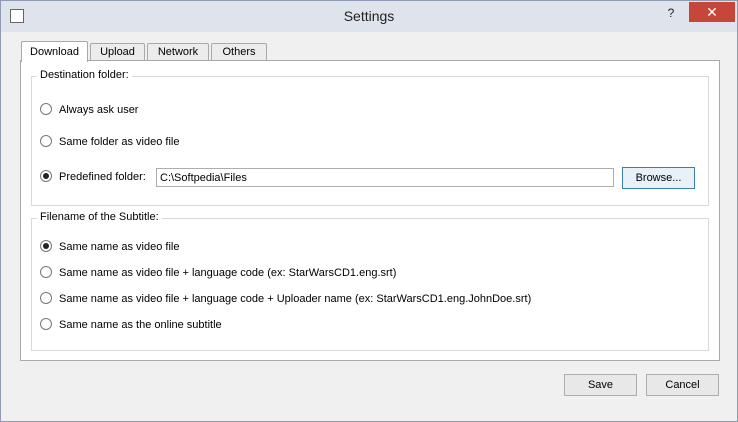  I want to click on help-button: ?, so click(671, 14).